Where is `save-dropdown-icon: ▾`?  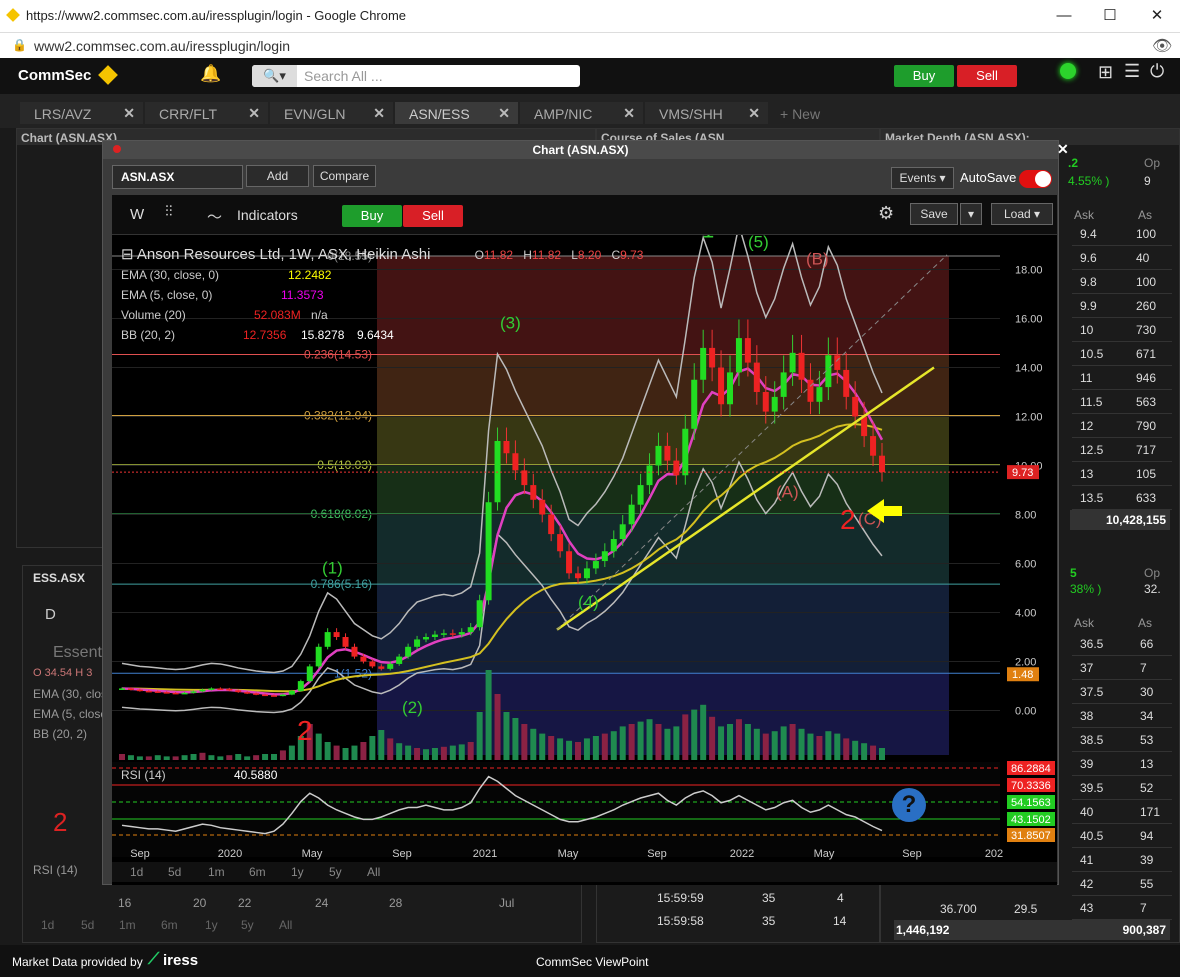
save-dropdown-icon: ▾ is located at coordinates (971, 214).